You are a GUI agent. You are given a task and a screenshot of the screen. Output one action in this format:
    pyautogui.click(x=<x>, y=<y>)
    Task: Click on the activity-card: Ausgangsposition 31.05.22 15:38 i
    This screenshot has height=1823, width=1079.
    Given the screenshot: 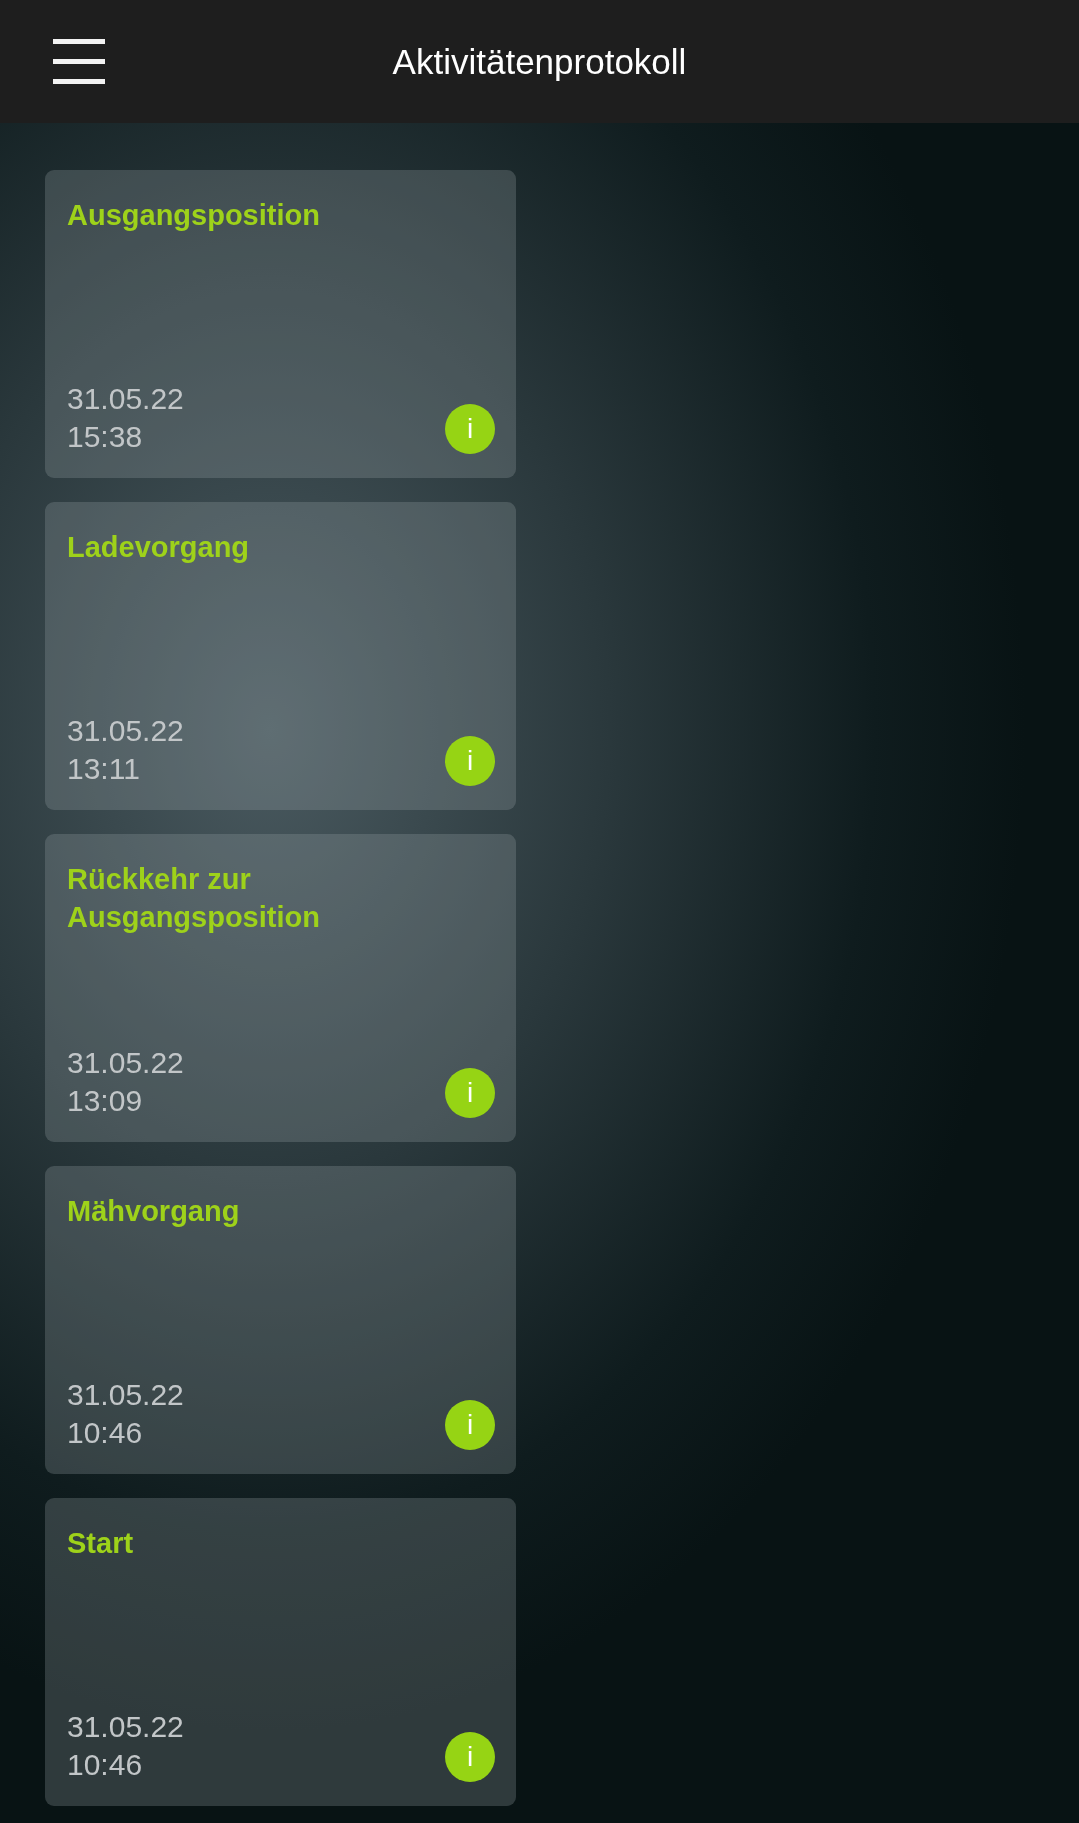 What is the action you would take?
    pyautogui.click(x=280, y=324)
    